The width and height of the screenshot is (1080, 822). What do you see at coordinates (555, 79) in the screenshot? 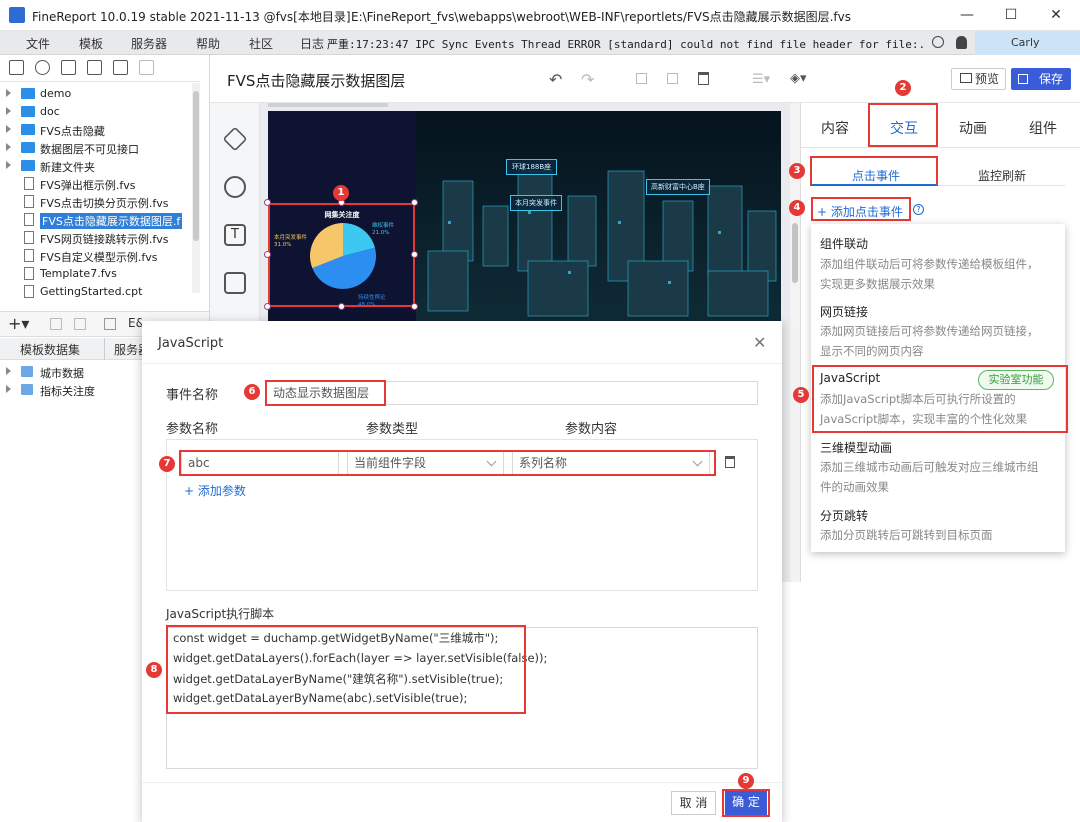
I see `undo-icon: ↶` at bounding box center [555, 79].